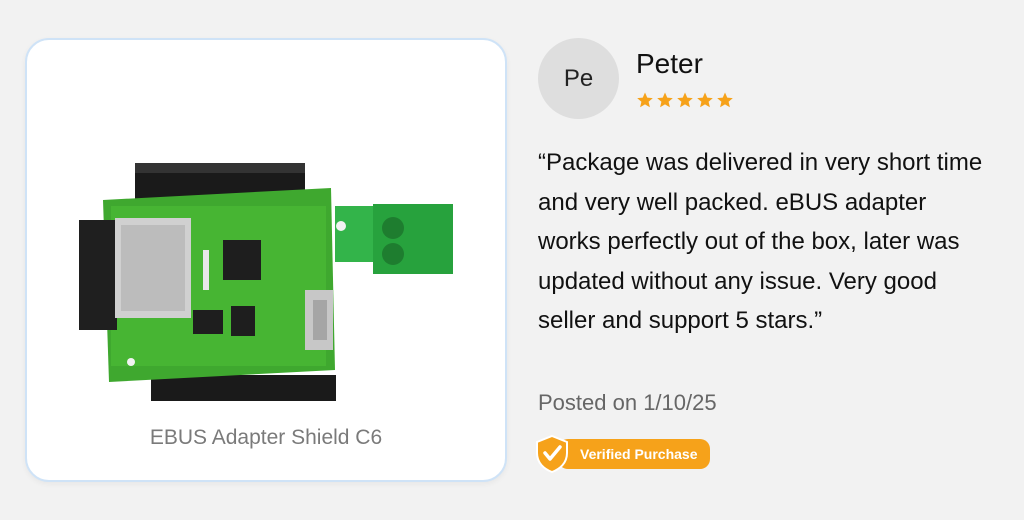 The height and width of the screenshot is (520, 1024). I want to click on verified-badge: Verified Purchase, so click(622, 454).